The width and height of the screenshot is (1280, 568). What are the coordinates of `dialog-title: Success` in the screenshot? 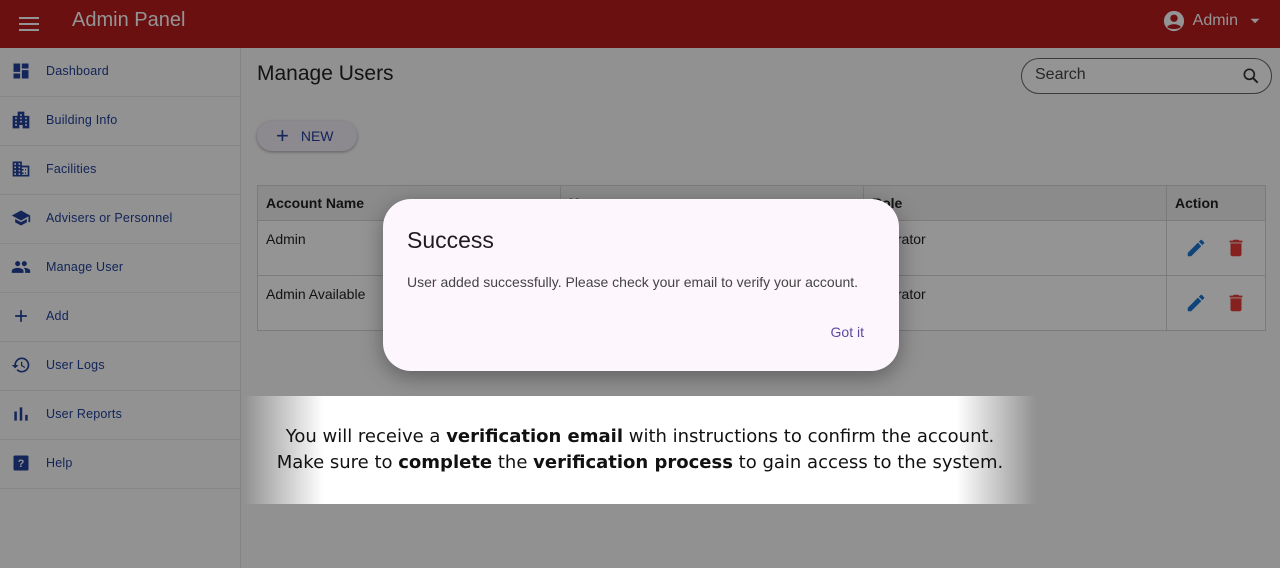 It's located at (450, 240).